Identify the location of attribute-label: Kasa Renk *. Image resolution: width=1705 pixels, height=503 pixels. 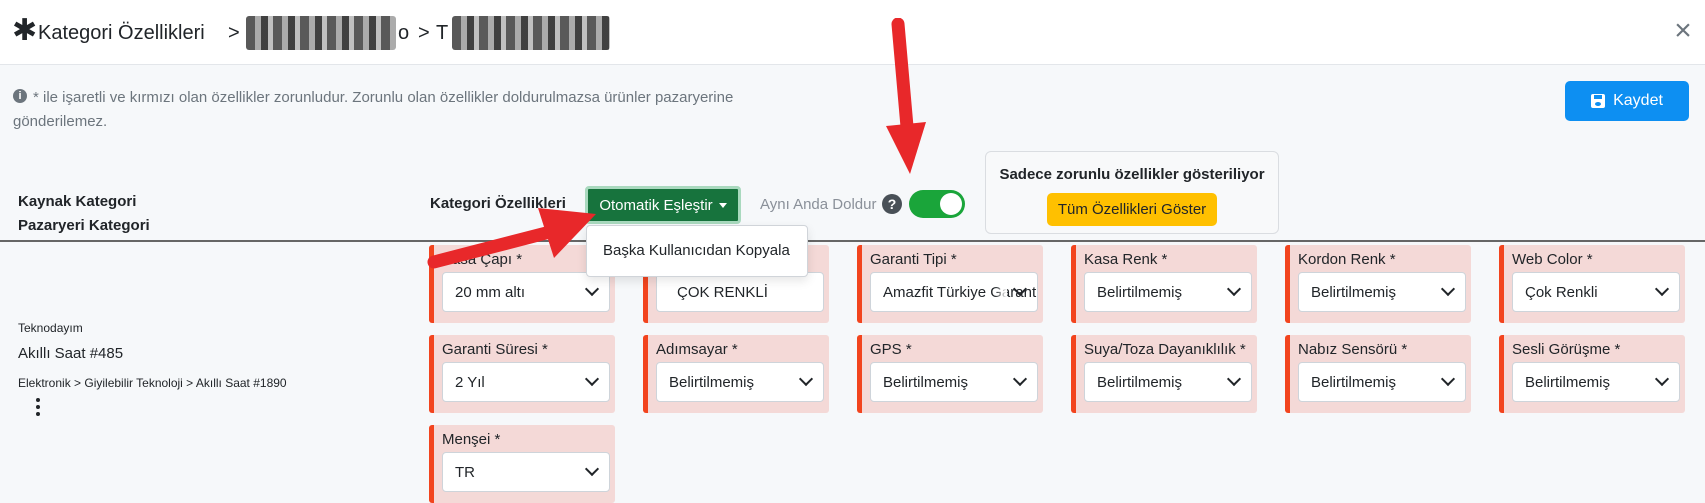
(1126, 259).